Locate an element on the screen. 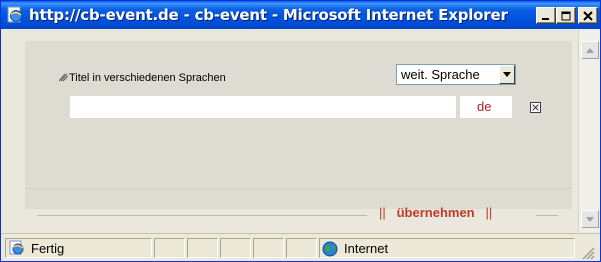 The image size is (601, 262). dotted-divider is located at coordinates (298, 188).